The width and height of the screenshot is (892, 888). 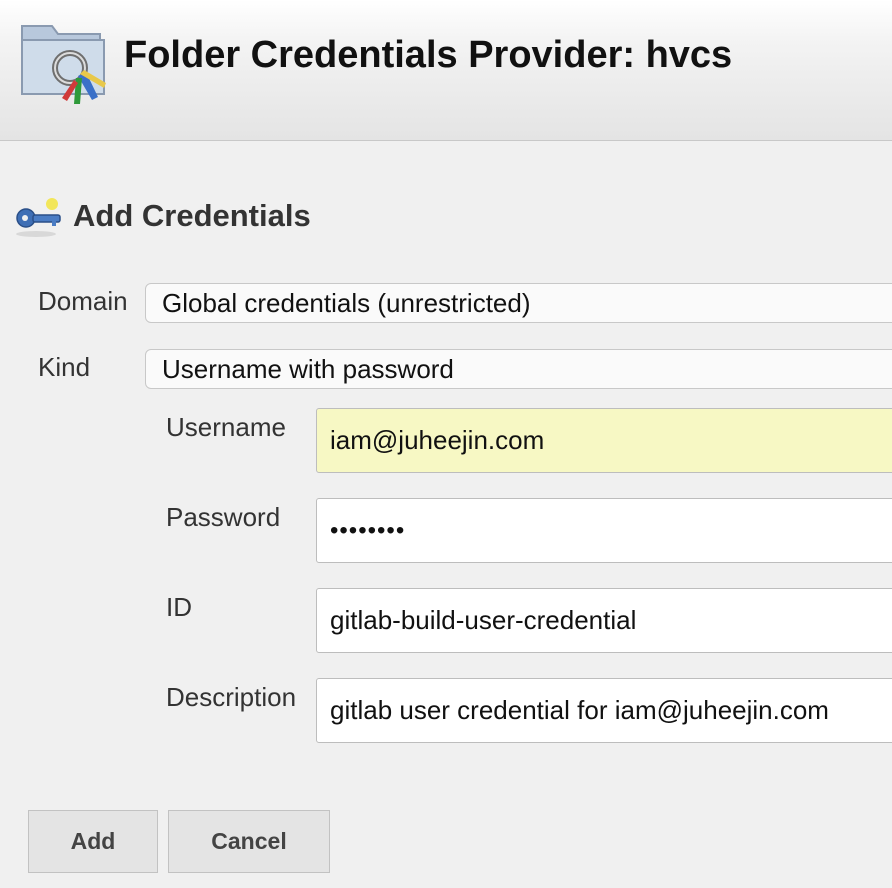 I want to click on id-label: ID, so click(x=179, y=607).